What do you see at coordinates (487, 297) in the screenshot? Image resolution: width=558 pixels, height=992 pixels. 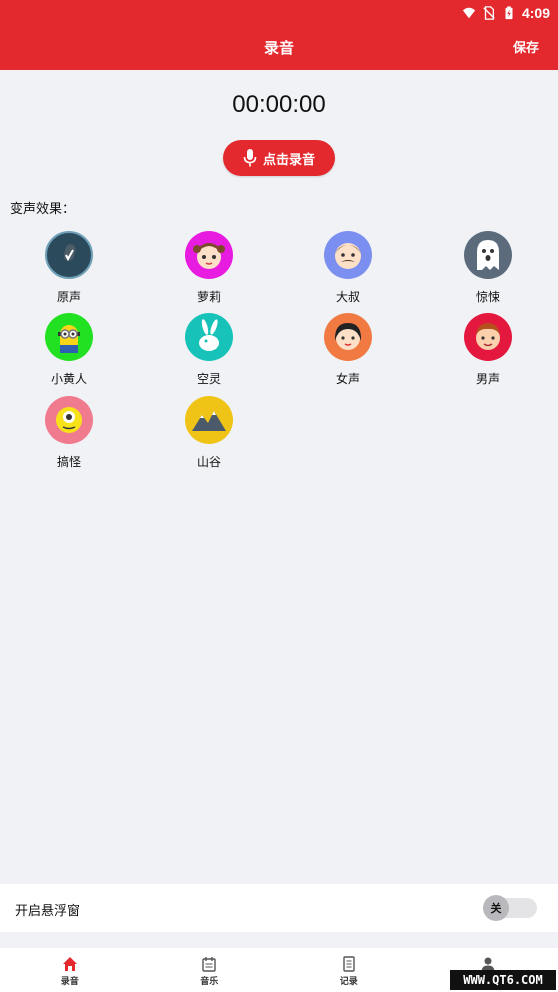 I see `effect-label: 惊悚` at bounding box center [487, 297].